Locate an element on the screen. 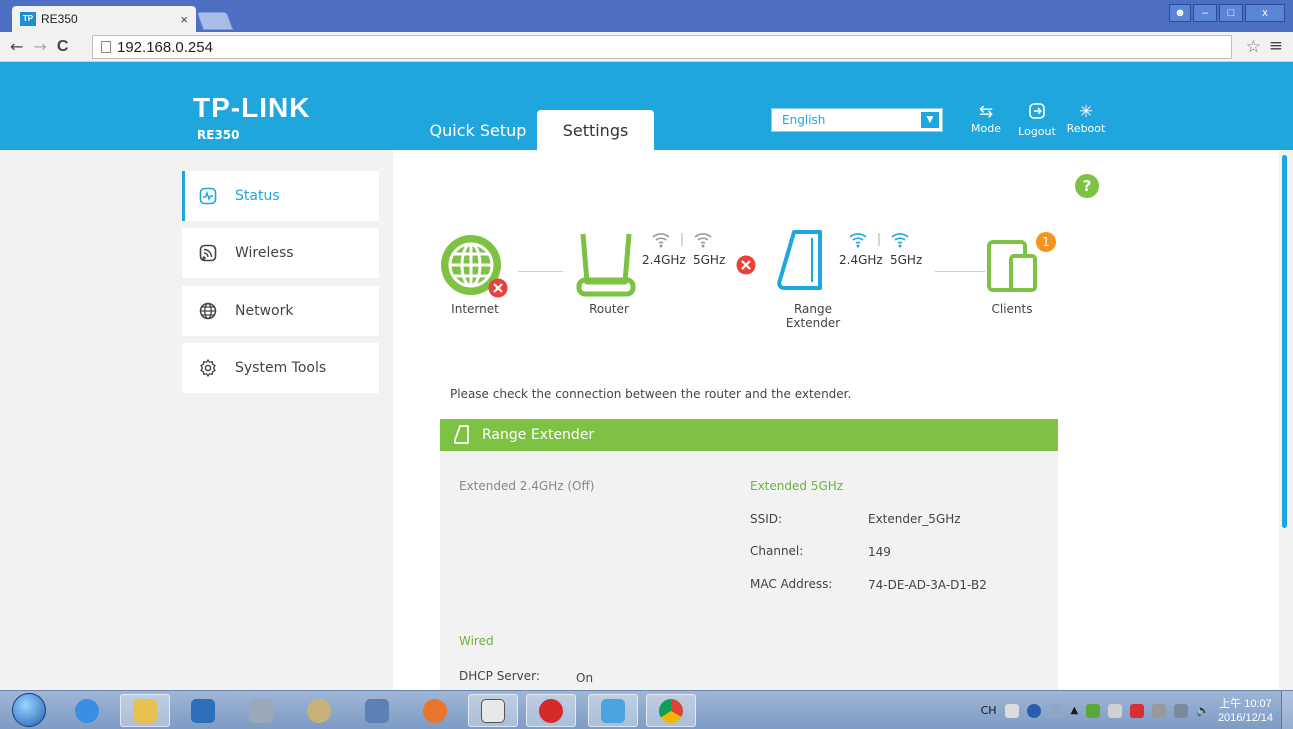  router-icon is located at coordinates (605, 265).